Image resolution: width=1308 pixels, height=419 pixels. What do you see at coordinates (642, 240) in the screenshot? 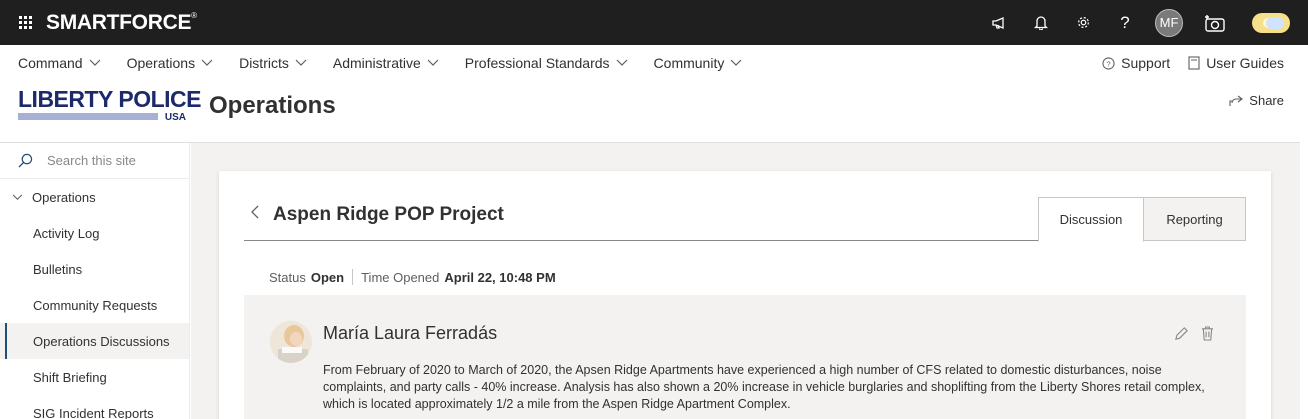
I see `tab-underline` at bounding box center [642, 240].